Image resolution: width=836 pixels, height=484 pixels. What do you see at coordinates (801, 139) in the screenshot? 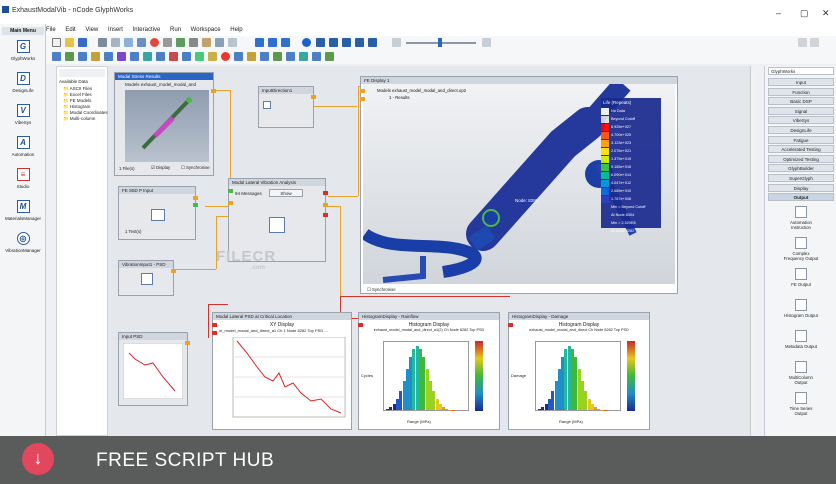
I see `palette-category-fatigue: Fatigue` at bounding box center [801, 139].